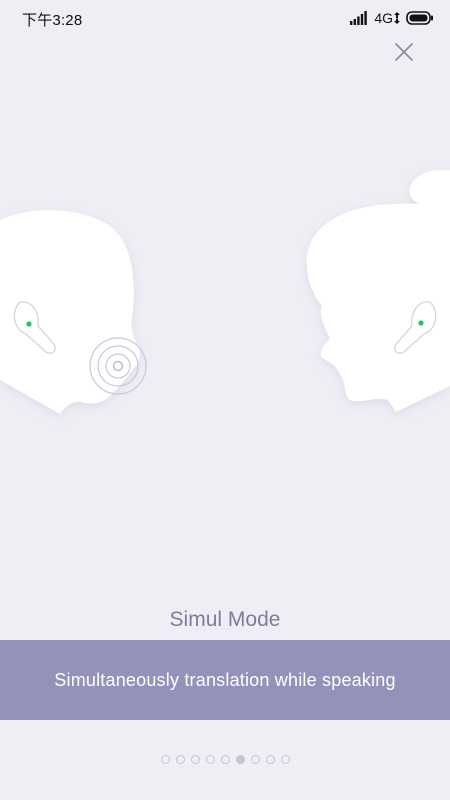 The width and height of the screenshot is (450, 800). What do you see at coordinates (225, 619) in the screenshot?
I see `mode-title: Simul Mode` at bounding box center [225, 619].